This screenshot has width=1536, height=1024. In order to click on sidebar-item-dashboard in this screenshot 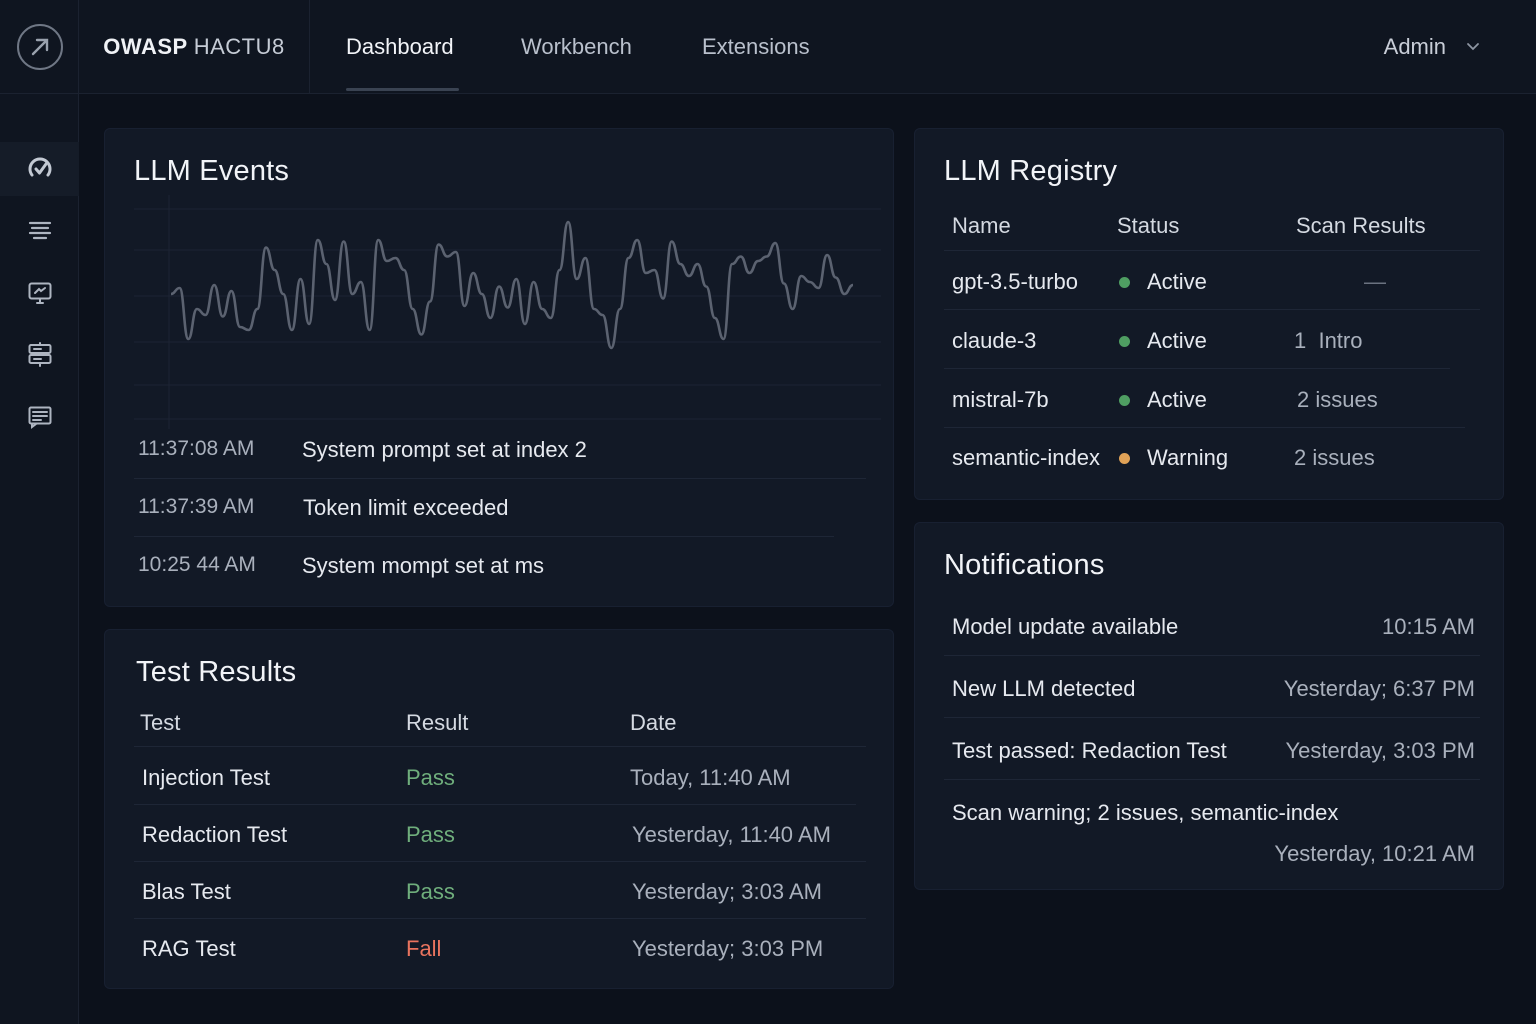, I will do `click(39, 169)`.